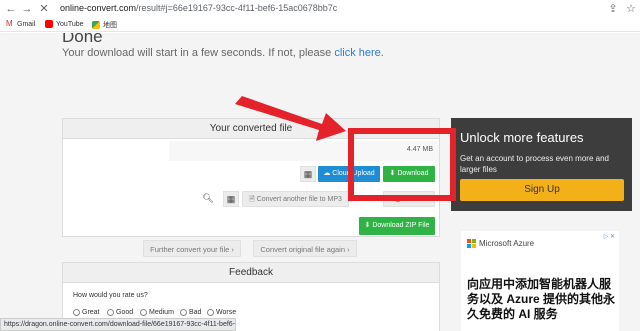  I want to click on red-arrow-icon, so click(290, 118).